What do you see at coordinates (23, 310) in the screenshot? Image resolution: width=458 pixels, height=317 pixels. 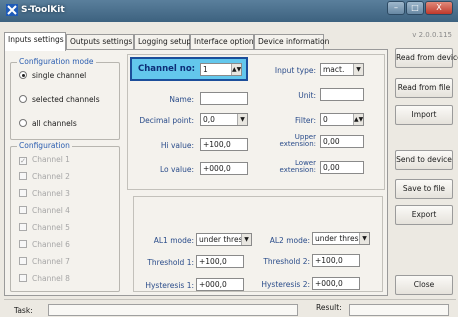 I see `task-label: Task:` at bounding box center [23, 310].